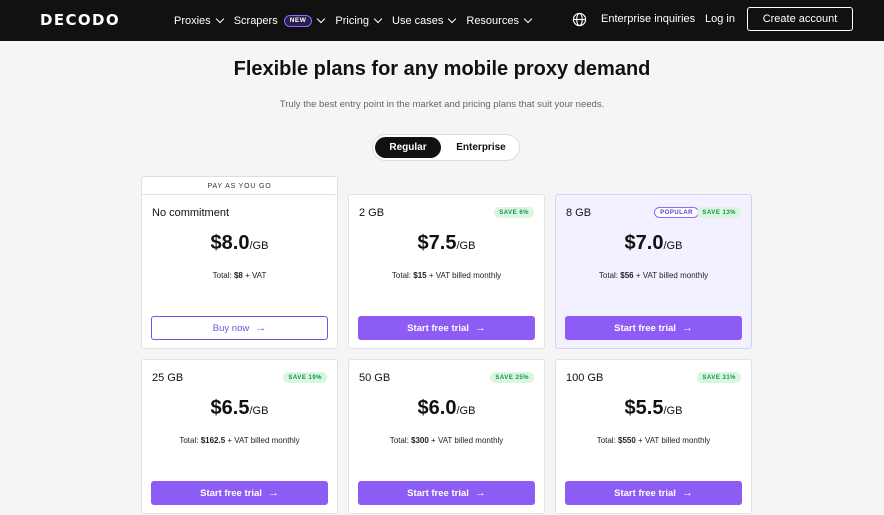  I want to click on tab-regular: Regular, so click(408, 147).